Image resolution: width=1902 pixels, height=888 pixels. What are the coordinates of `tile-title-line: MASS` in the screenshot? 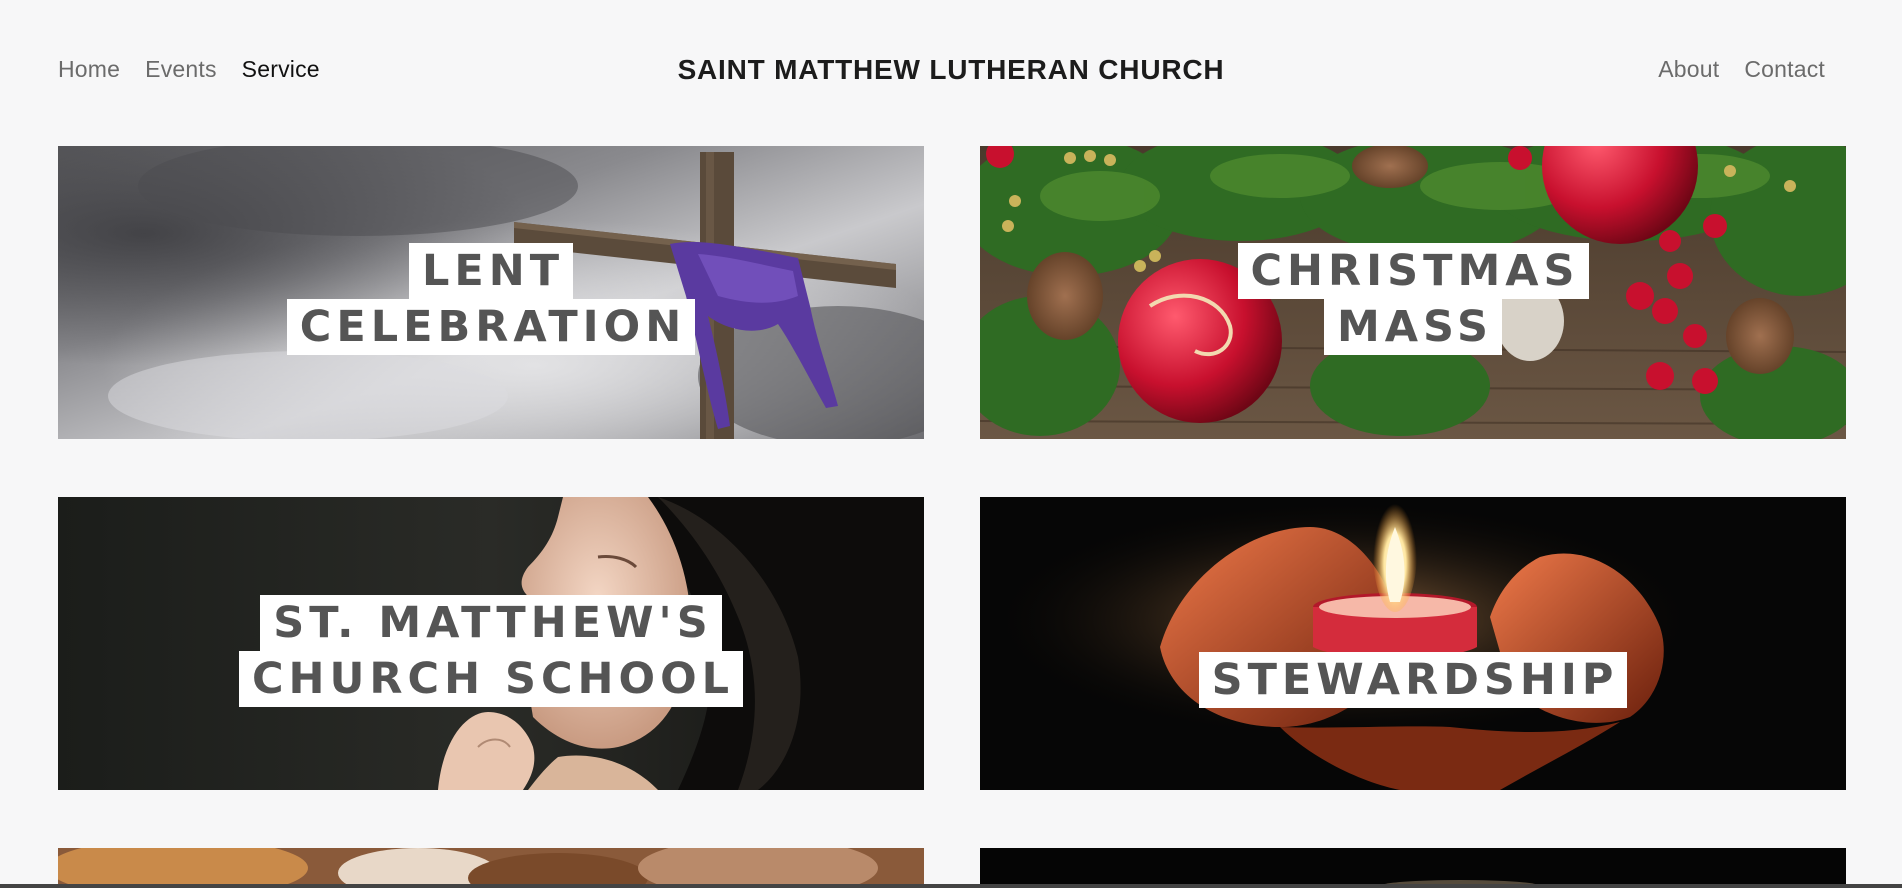 It's located at (1413, 327).